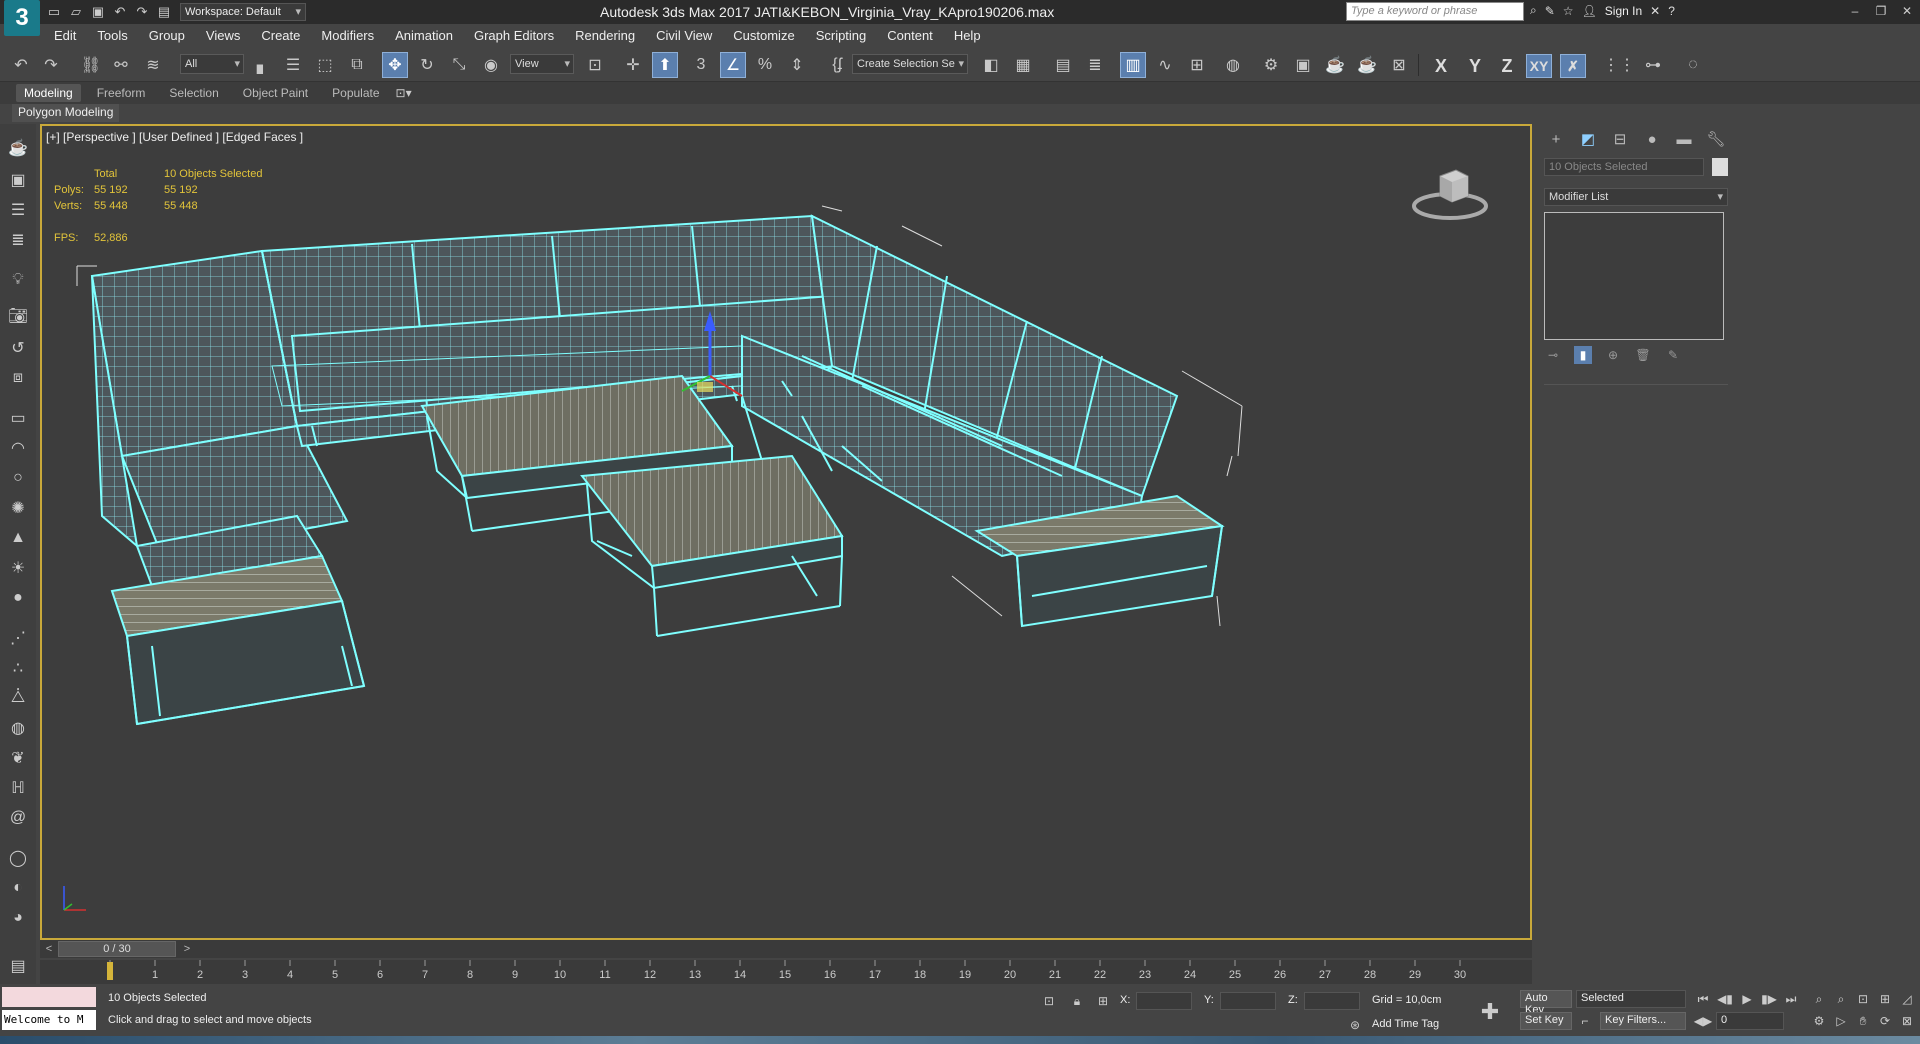 This screenshot has height=1044, width=1920. I want to click on render-camera-icon: ⧈, so click(18, 378).